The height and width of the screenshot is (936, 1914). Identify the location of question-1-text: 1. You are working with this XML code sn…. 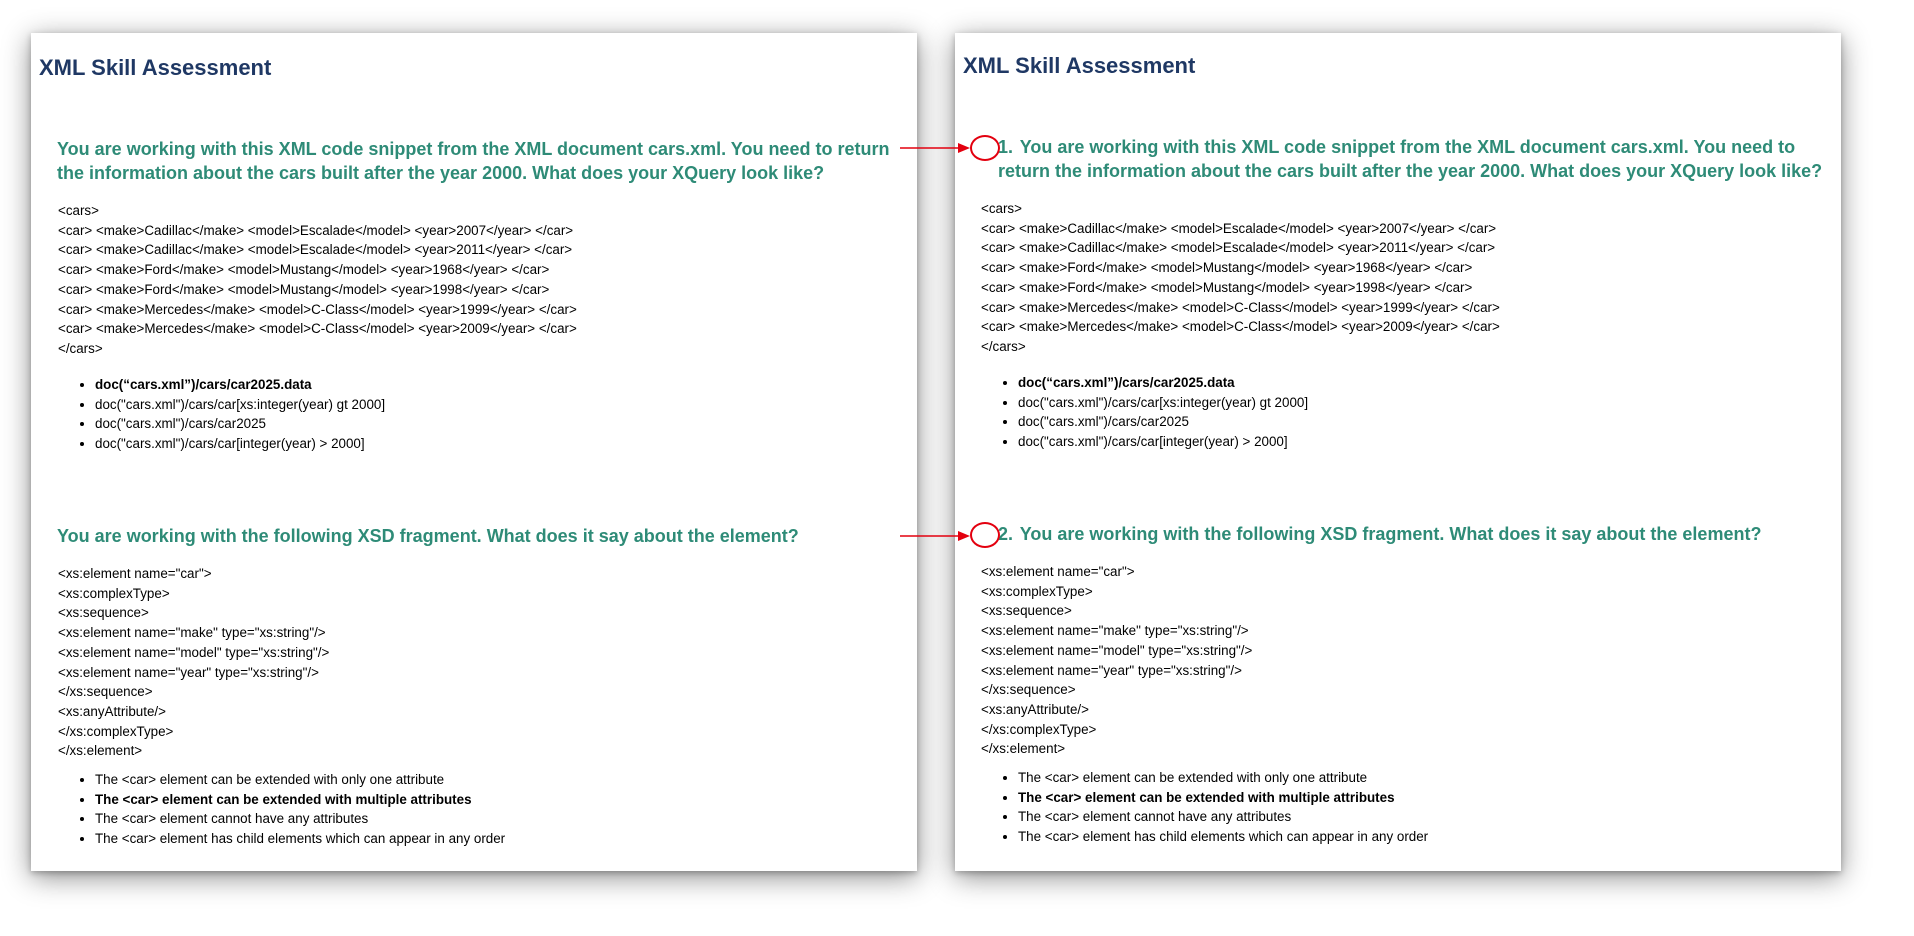
(1418, 159).